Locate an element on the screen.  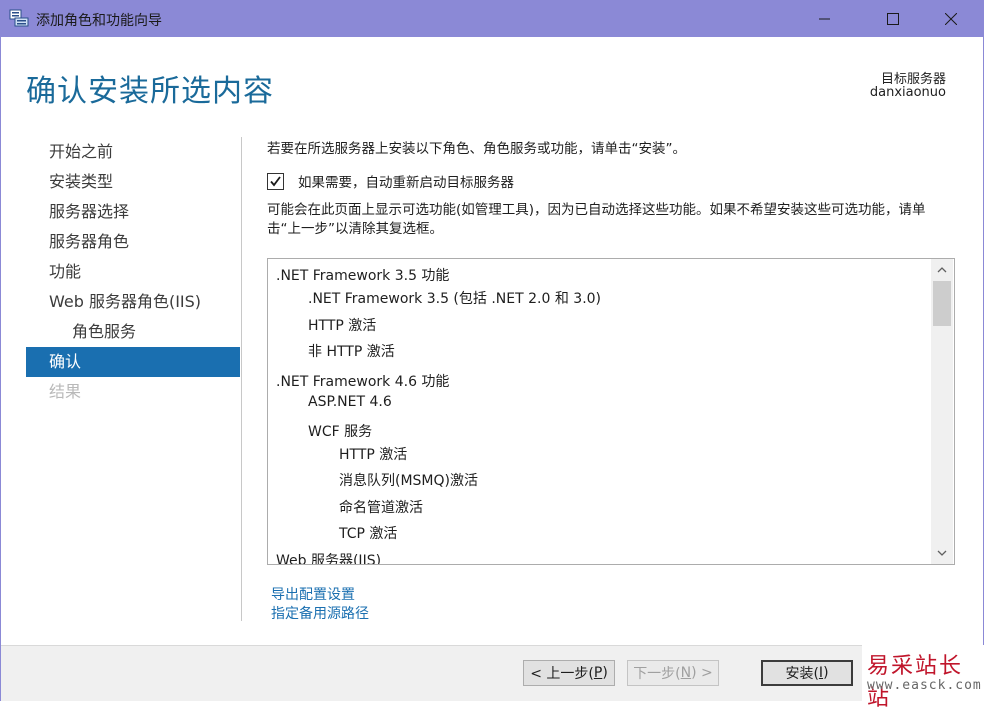
previous-button-accesskey: P is located at coordinates (598, 673).